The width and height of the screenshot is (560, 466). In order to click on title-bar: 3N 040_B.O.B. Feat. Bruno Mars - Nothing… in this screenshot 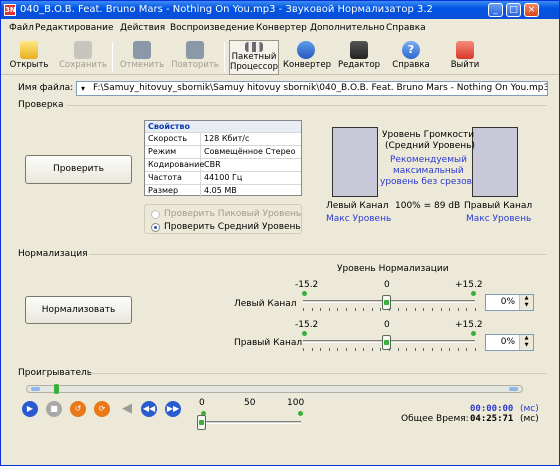, I will do `click(280, 10)`.